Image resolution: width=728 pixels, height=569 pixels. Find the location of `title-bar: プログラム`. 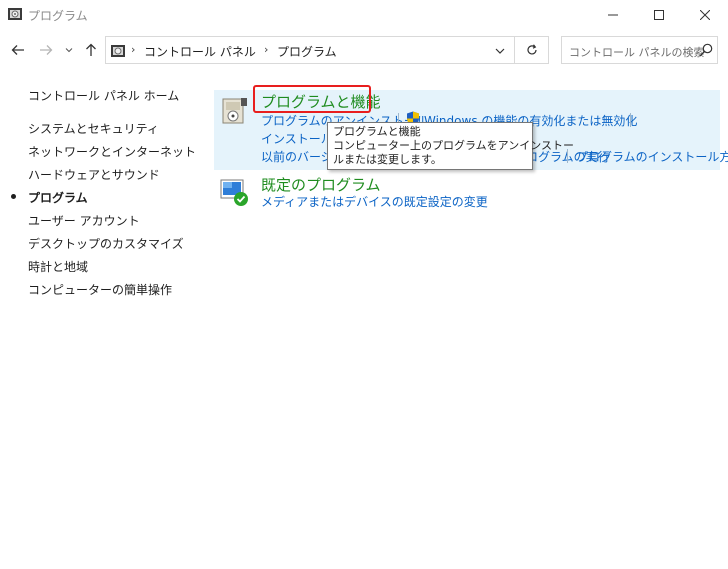

title-bar: プログラム is located at coordinates (364, 15).